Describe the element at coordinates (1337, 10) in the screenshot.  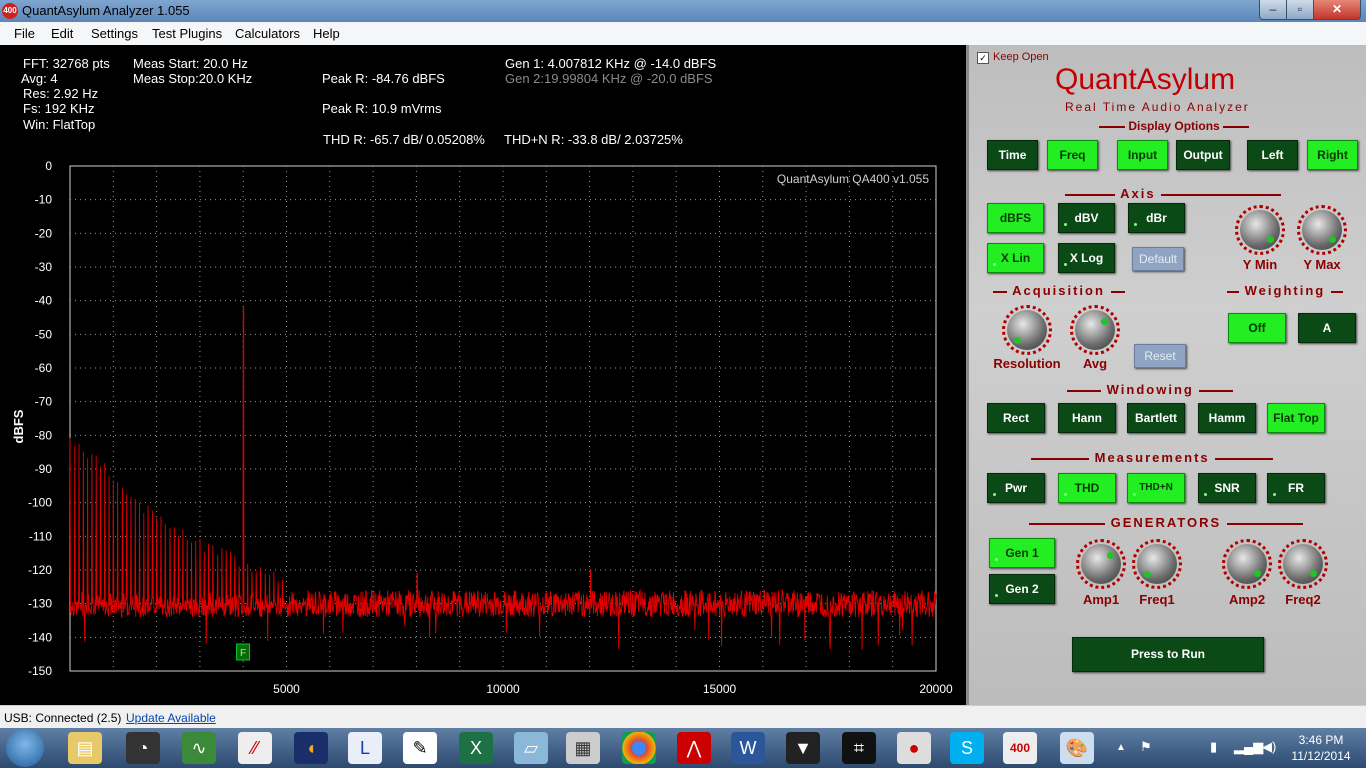
I see `close-button: ✕` at that location.